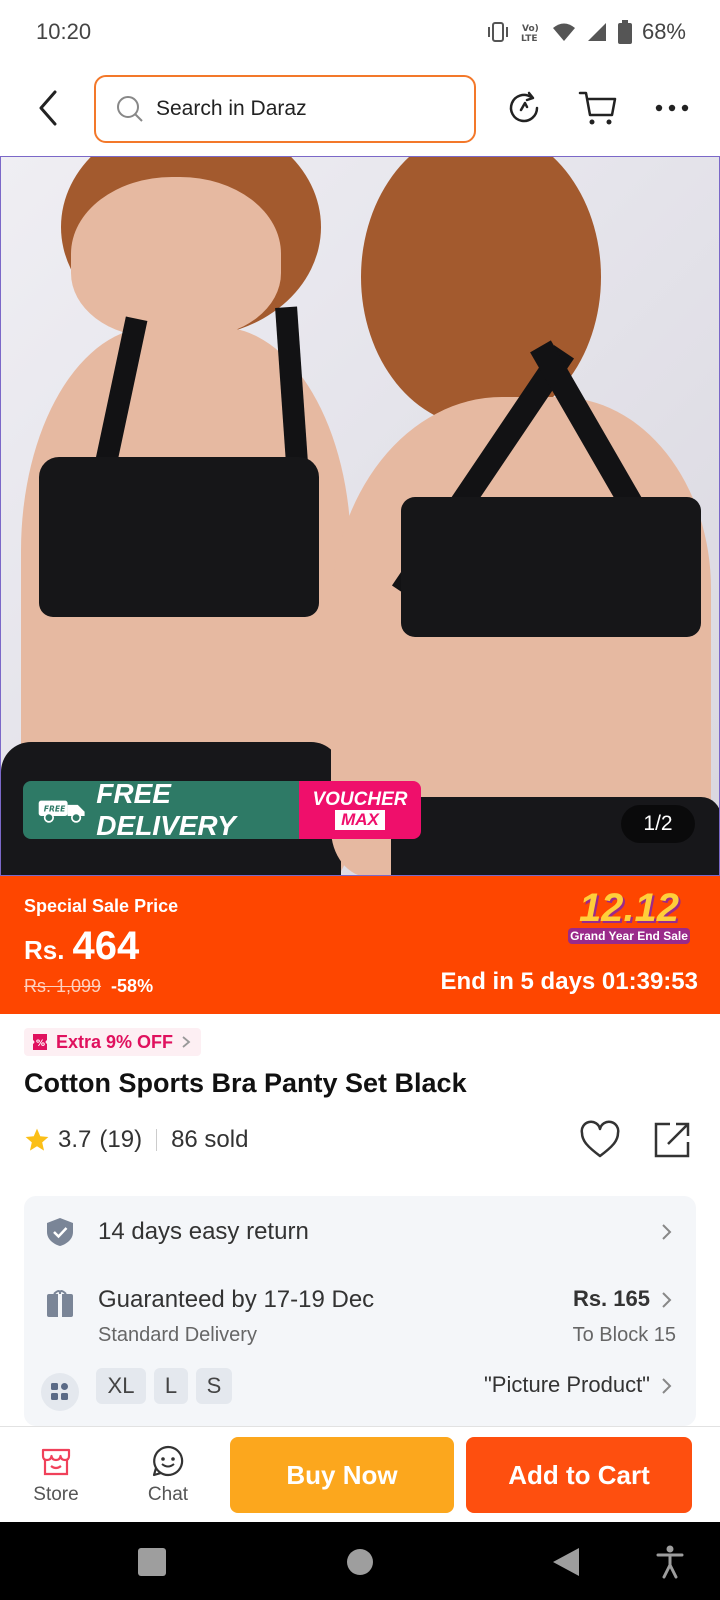 Image resolution: width=720 pixels, height=1600 pixels. I want to click on price-row: Rs. 464, so click(81, 946).